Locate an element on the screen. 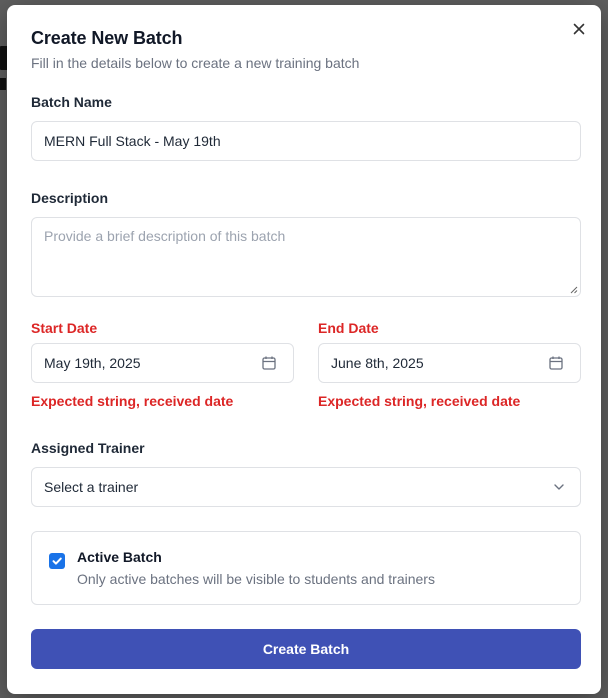 The height and width of the screenshot is (698, 608). close-icon is located at coordinates (579, 29).